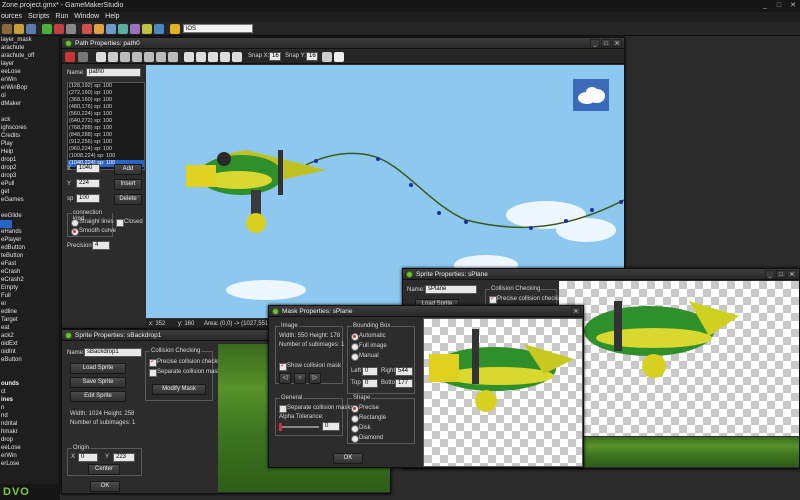 This screenshot has width=800, height=500. What do you see at coordinates (300, 378) in the screenshot?
I see `reset-subimage-button: ○` at bounding box center [300, 378].